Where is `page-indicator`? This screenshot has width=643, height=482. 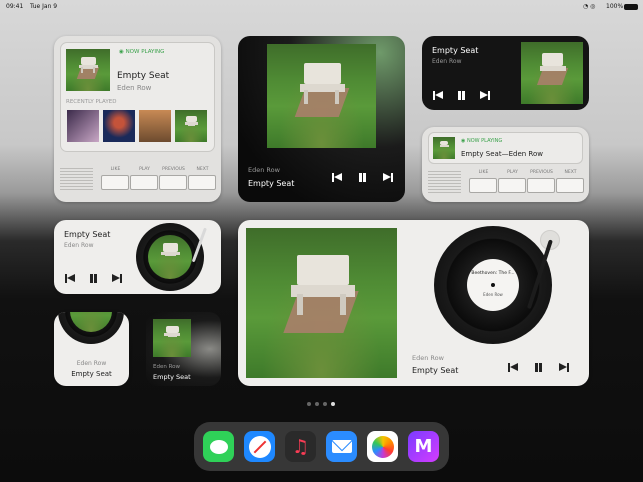
page-indicator is located at coordinates (321, 404).